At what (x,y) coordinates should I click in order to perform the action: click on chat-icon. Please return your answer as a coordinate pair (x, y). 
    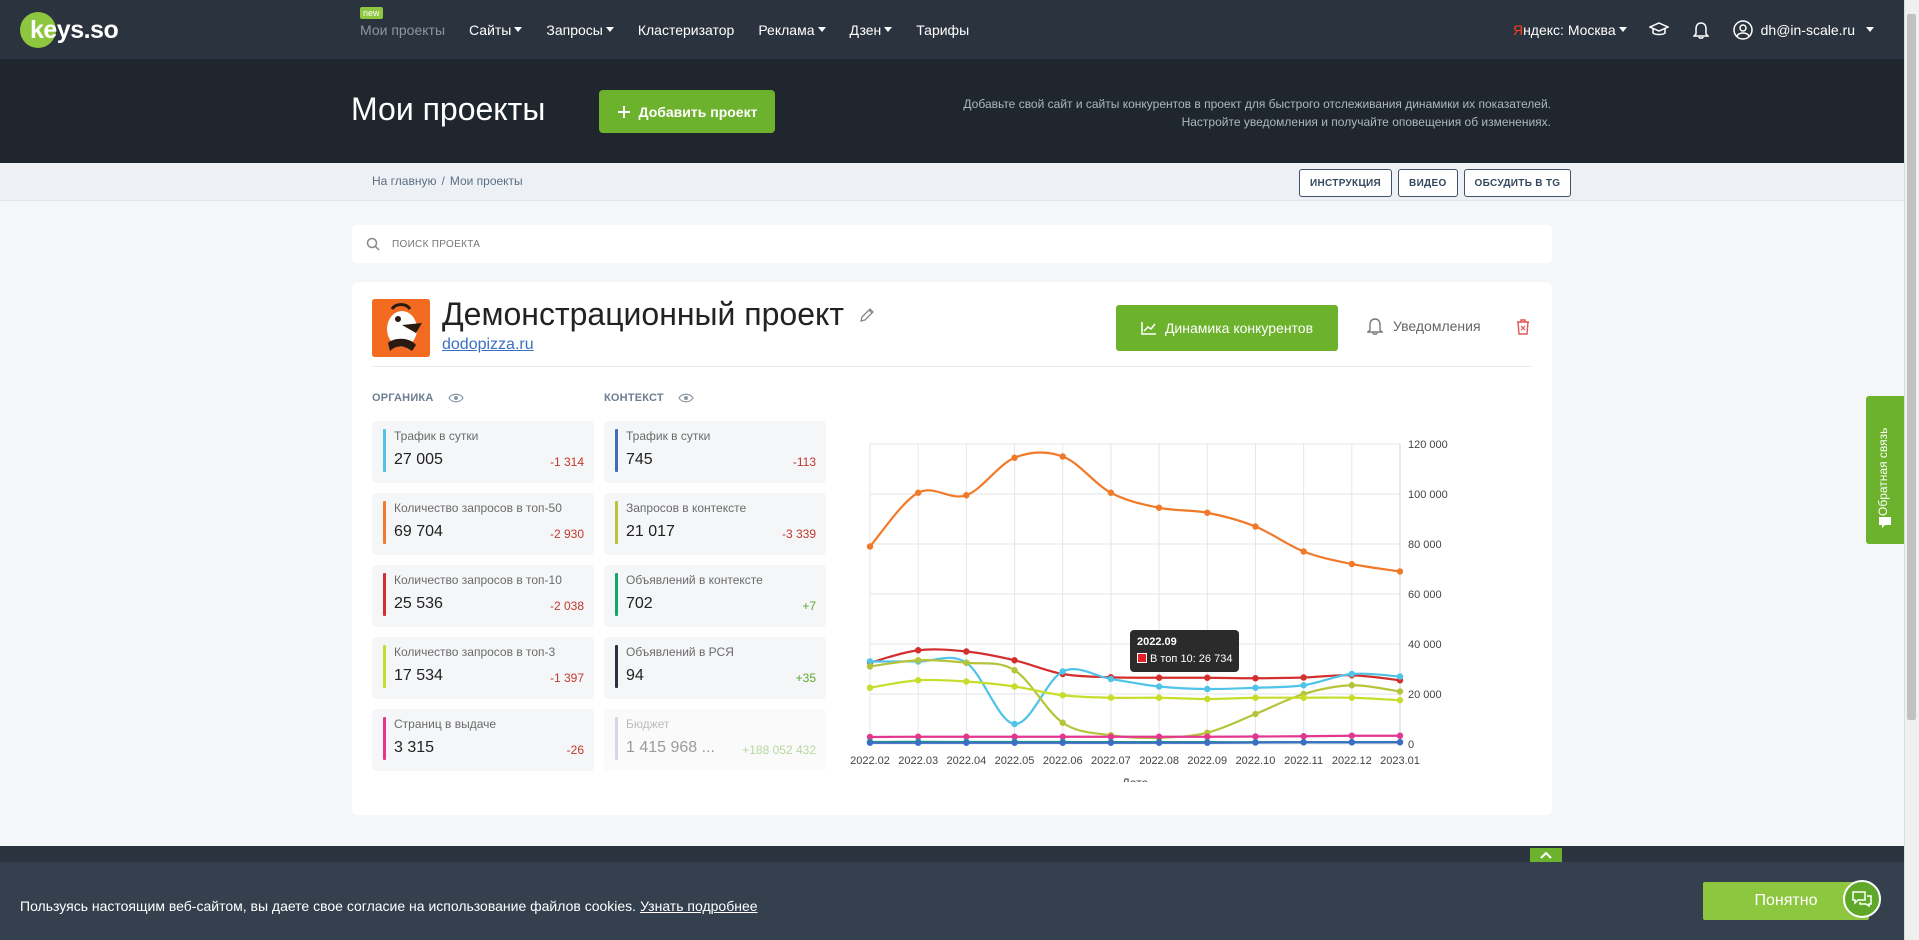
    Looking at the image, I should click on (1885, 522).